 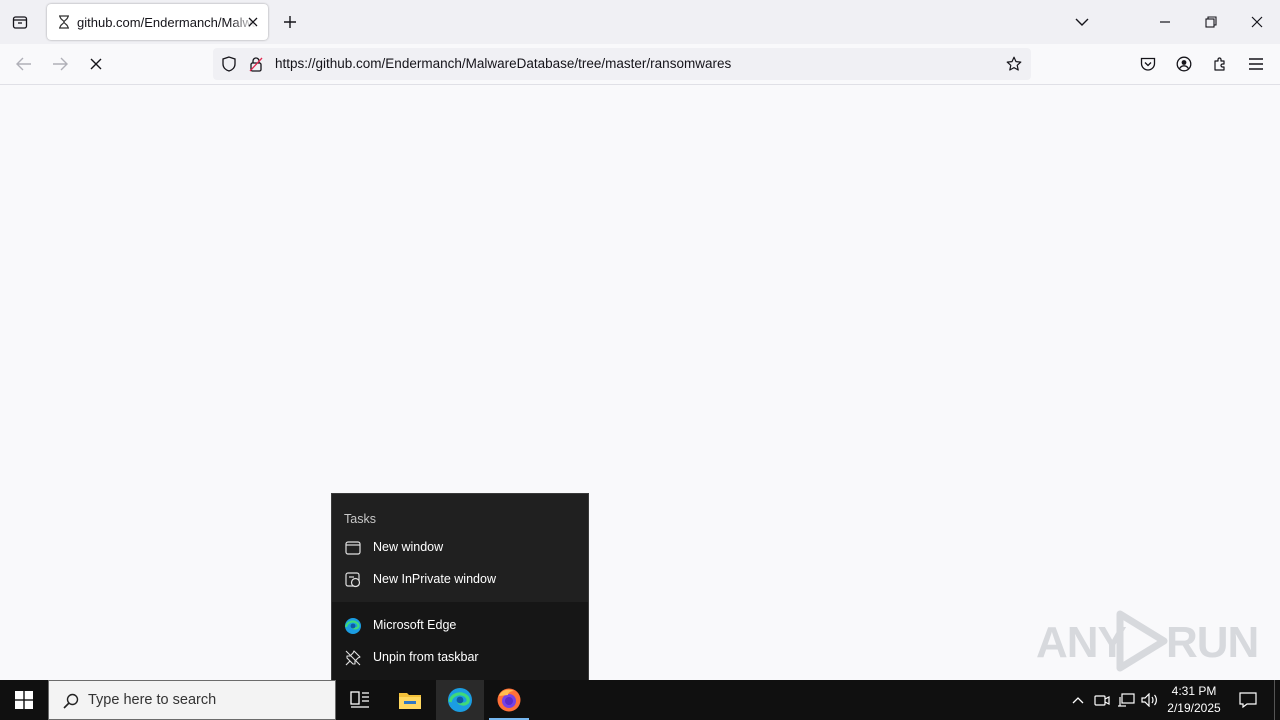 I want to click on start-button, so click(x=24, y=700).